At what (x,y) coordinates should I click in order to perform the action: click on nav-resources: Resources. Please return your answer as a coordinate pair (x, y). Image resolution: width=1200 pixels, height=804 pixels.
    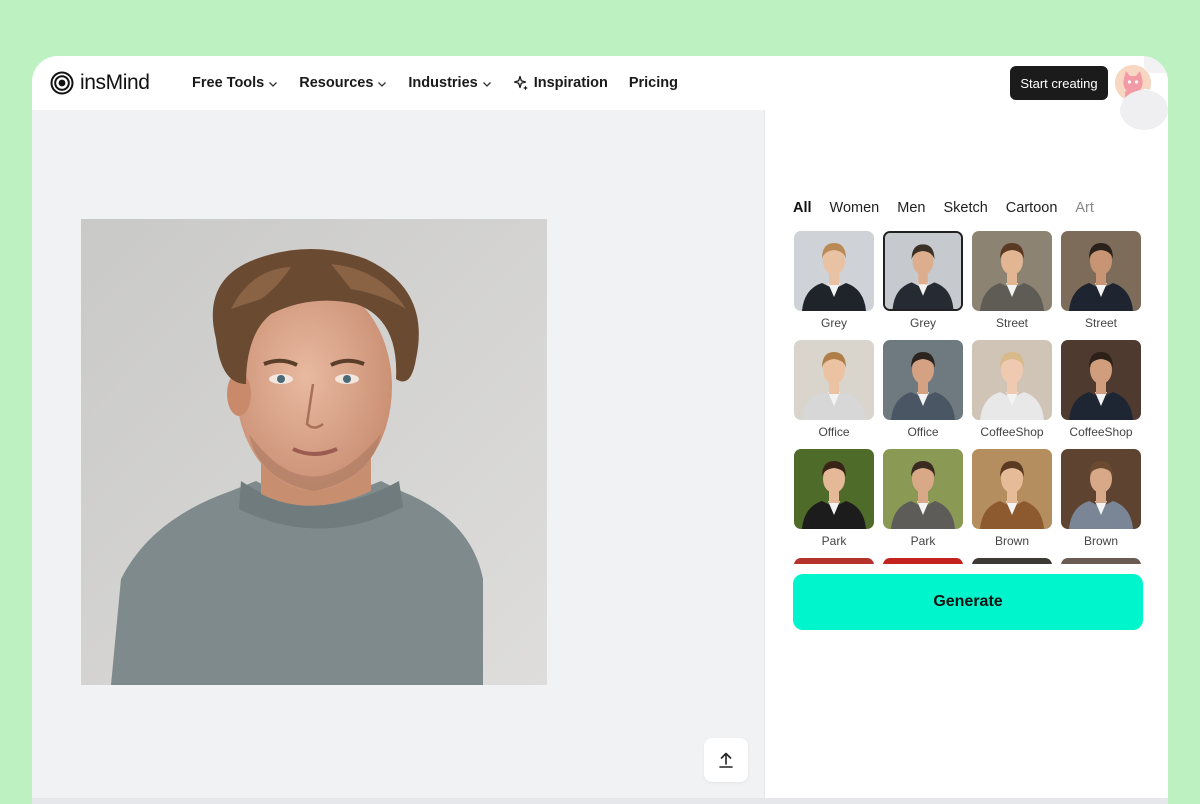
    Looking at the image, I should click on (343, 83).